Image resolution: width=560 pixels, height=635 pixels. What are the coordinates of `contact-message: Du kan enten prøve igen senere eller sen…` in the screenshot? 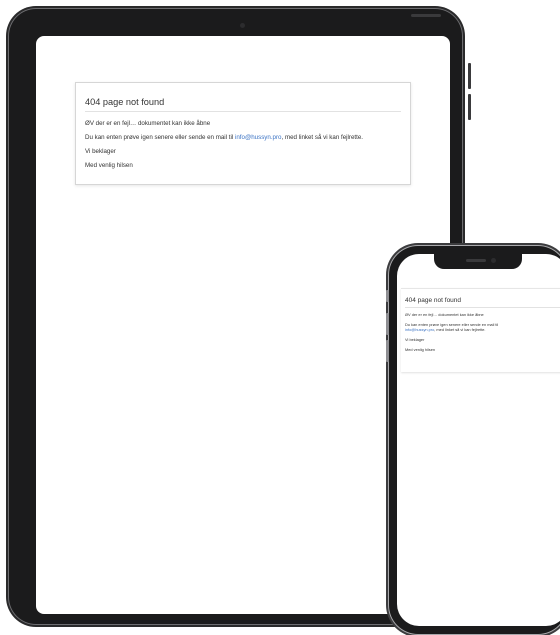 It's located at (224, 137).